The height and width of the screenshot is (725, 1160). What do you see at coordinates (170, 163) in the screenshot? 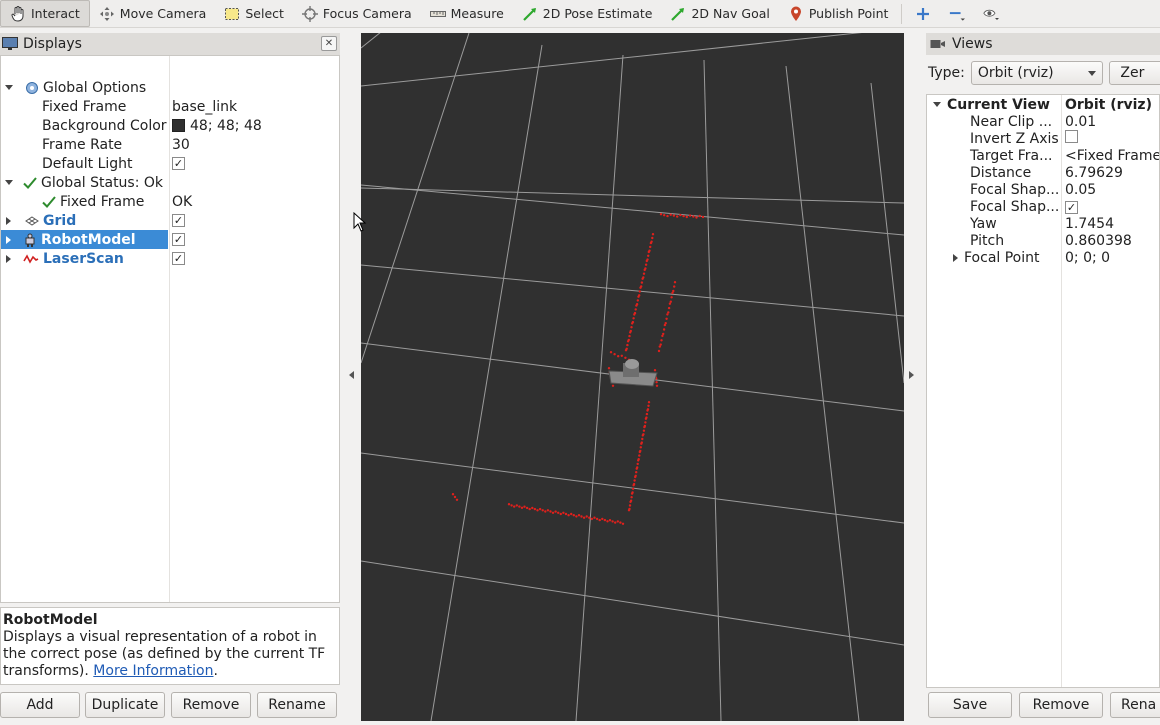
I see `tree-row-default-light: Default Light ✓` at bounding box center [170, 163].